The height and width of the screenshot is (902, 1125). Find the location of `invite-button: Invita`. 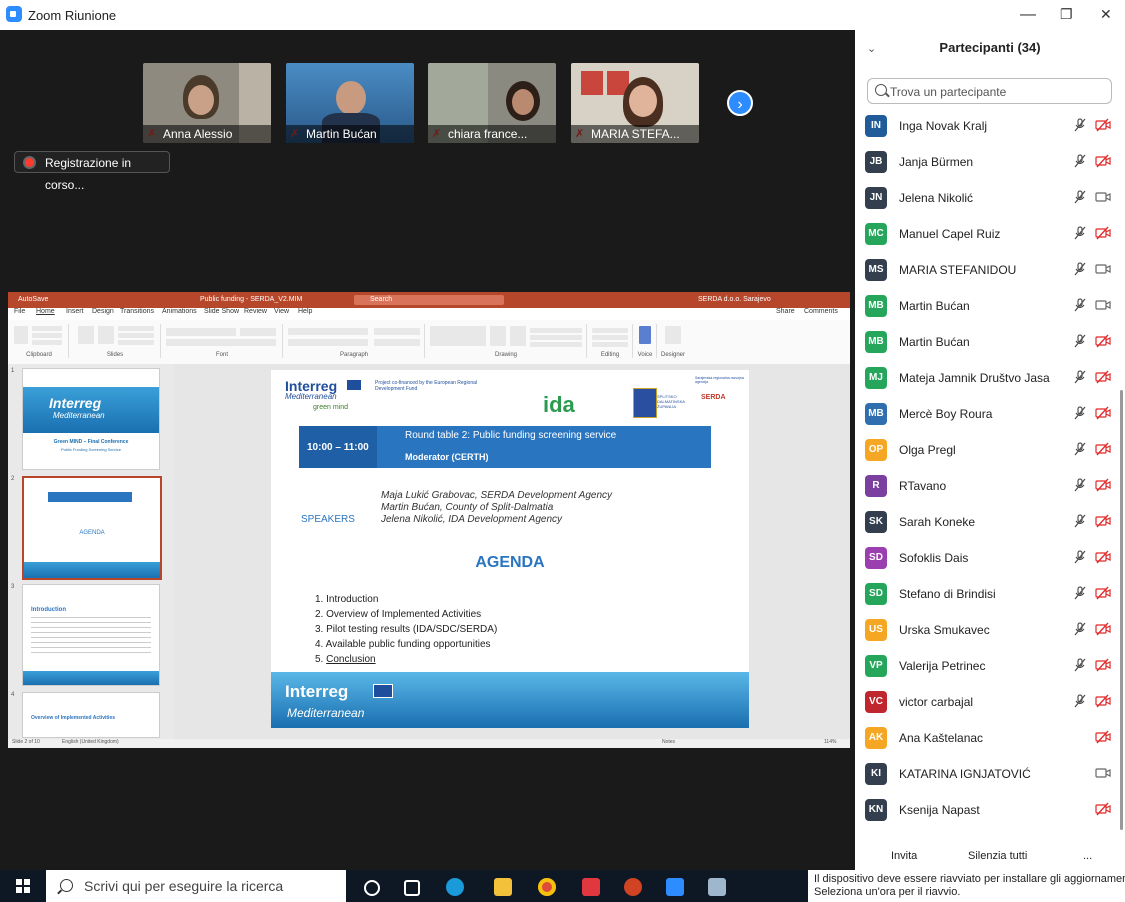

invite-button: Invita is located at coordinates (904, 856).